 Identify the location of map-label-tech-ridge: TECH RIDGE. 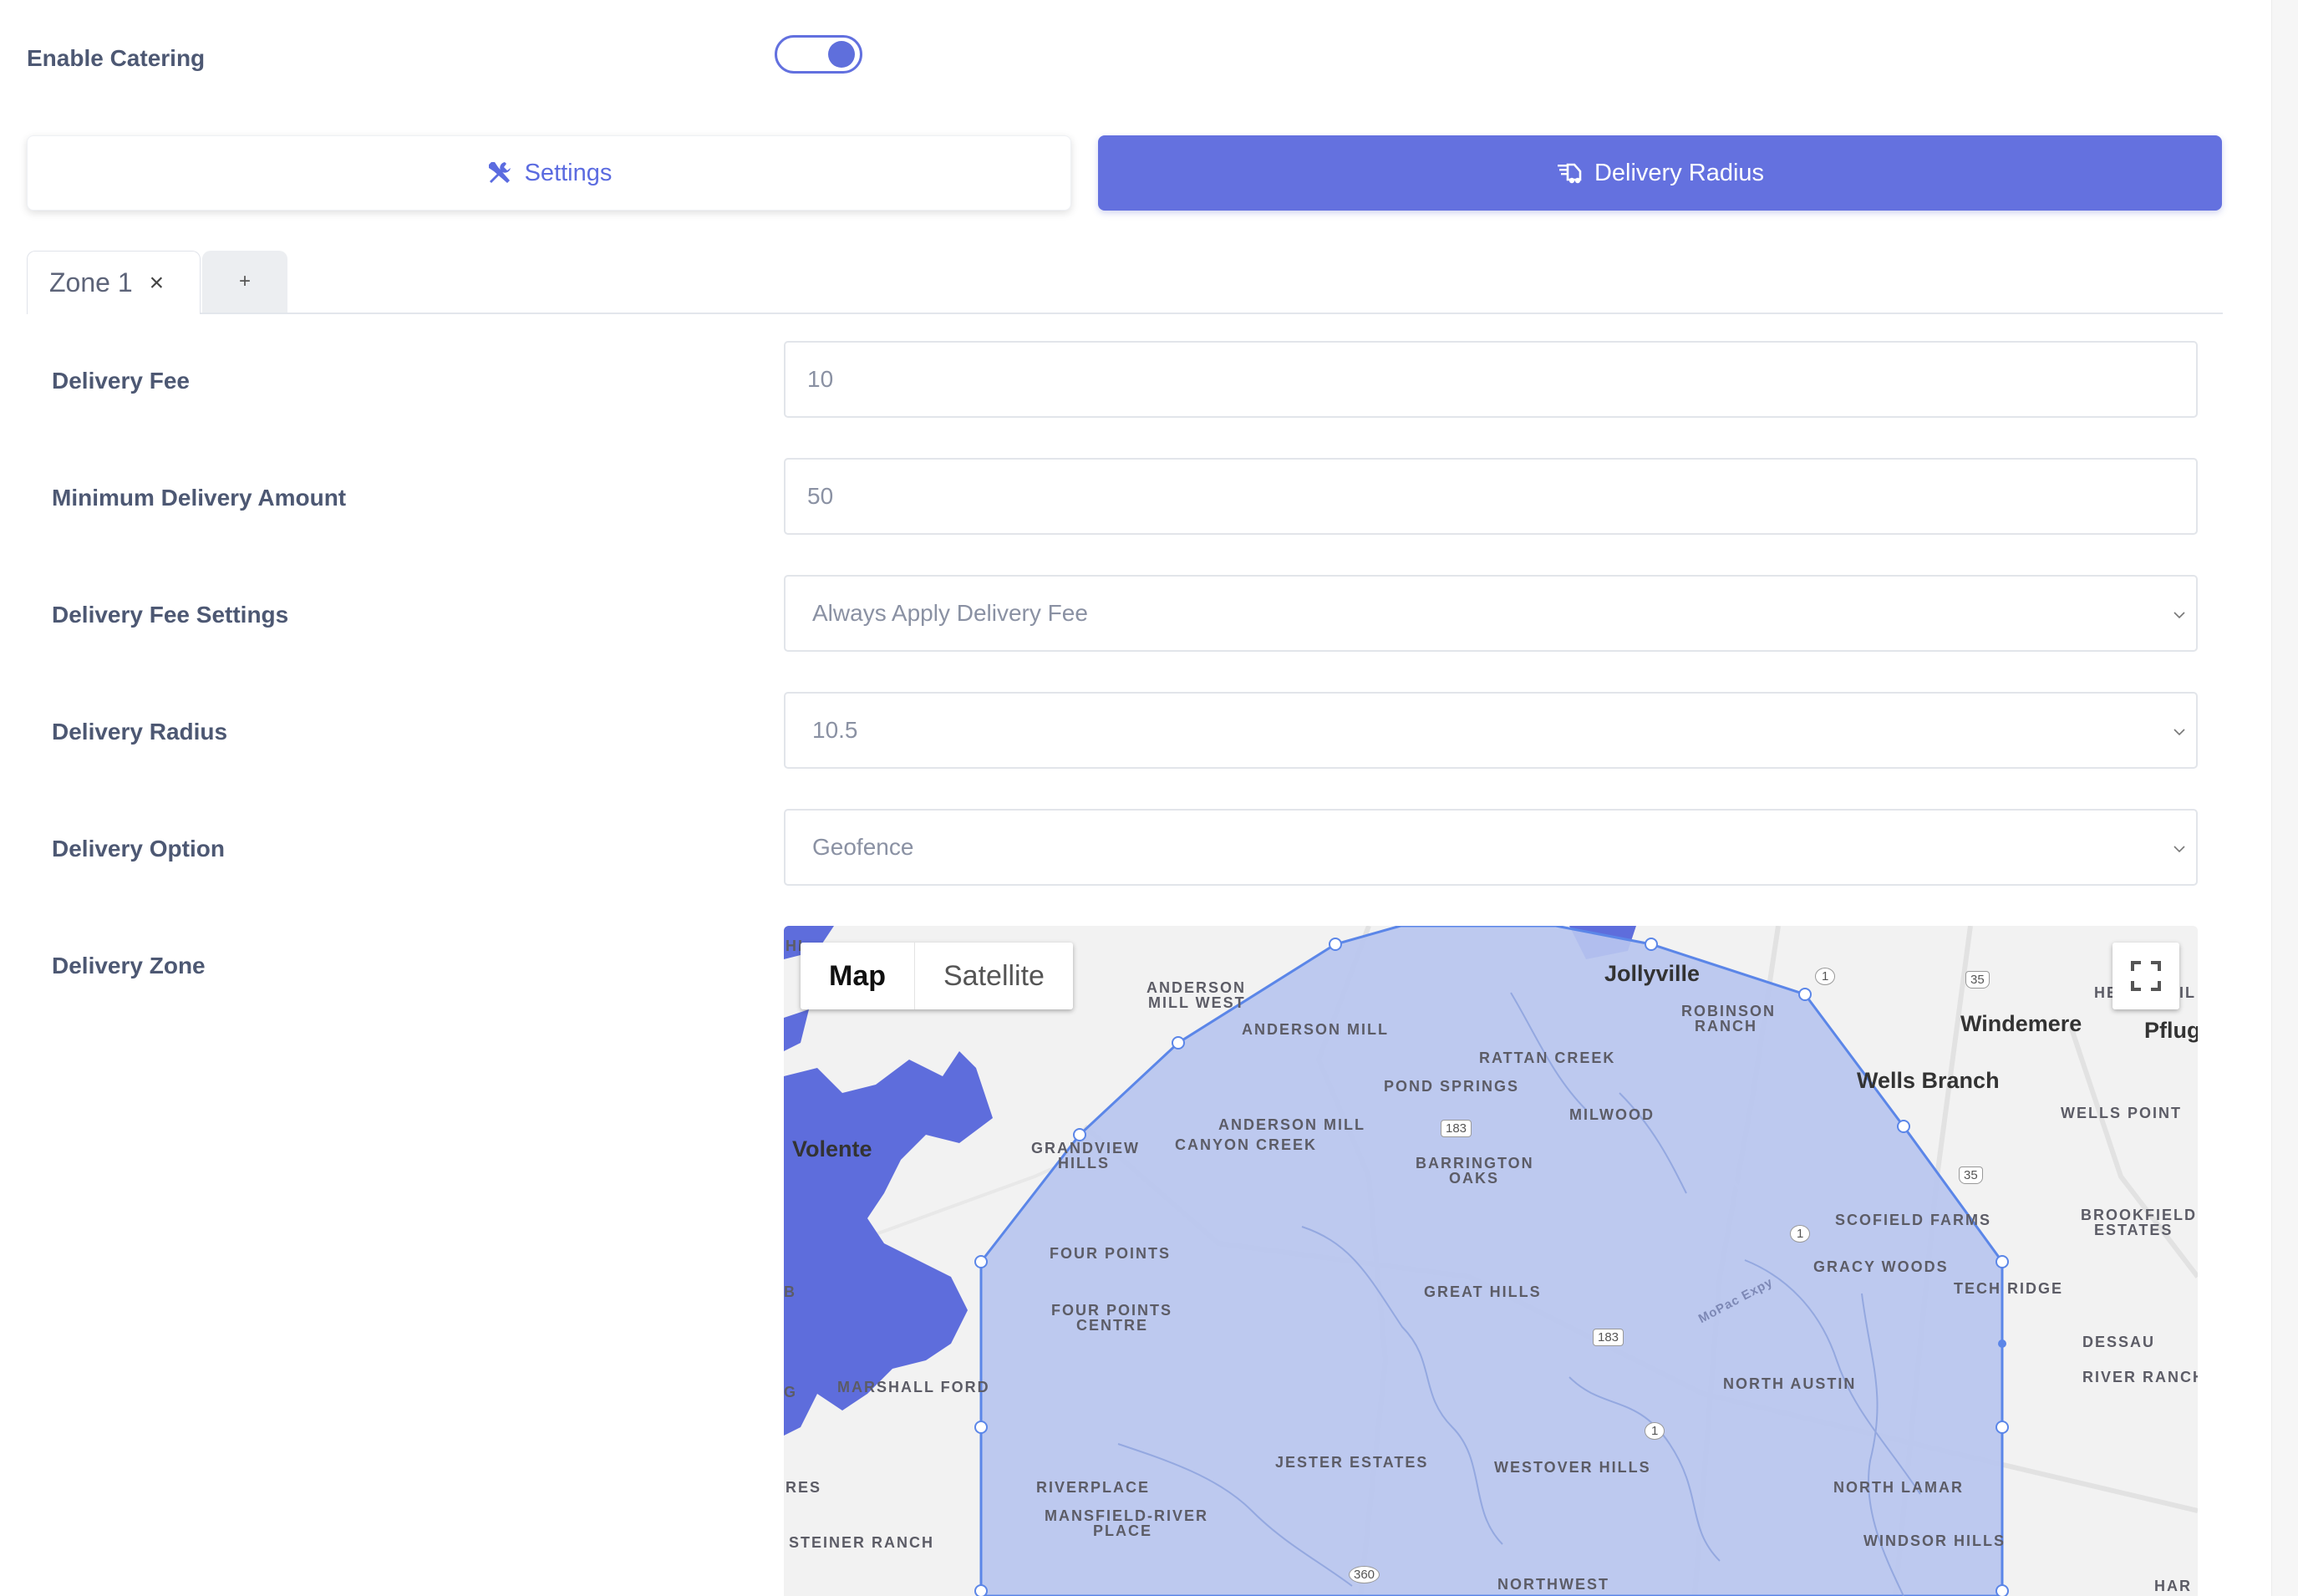
(2009, 1288).